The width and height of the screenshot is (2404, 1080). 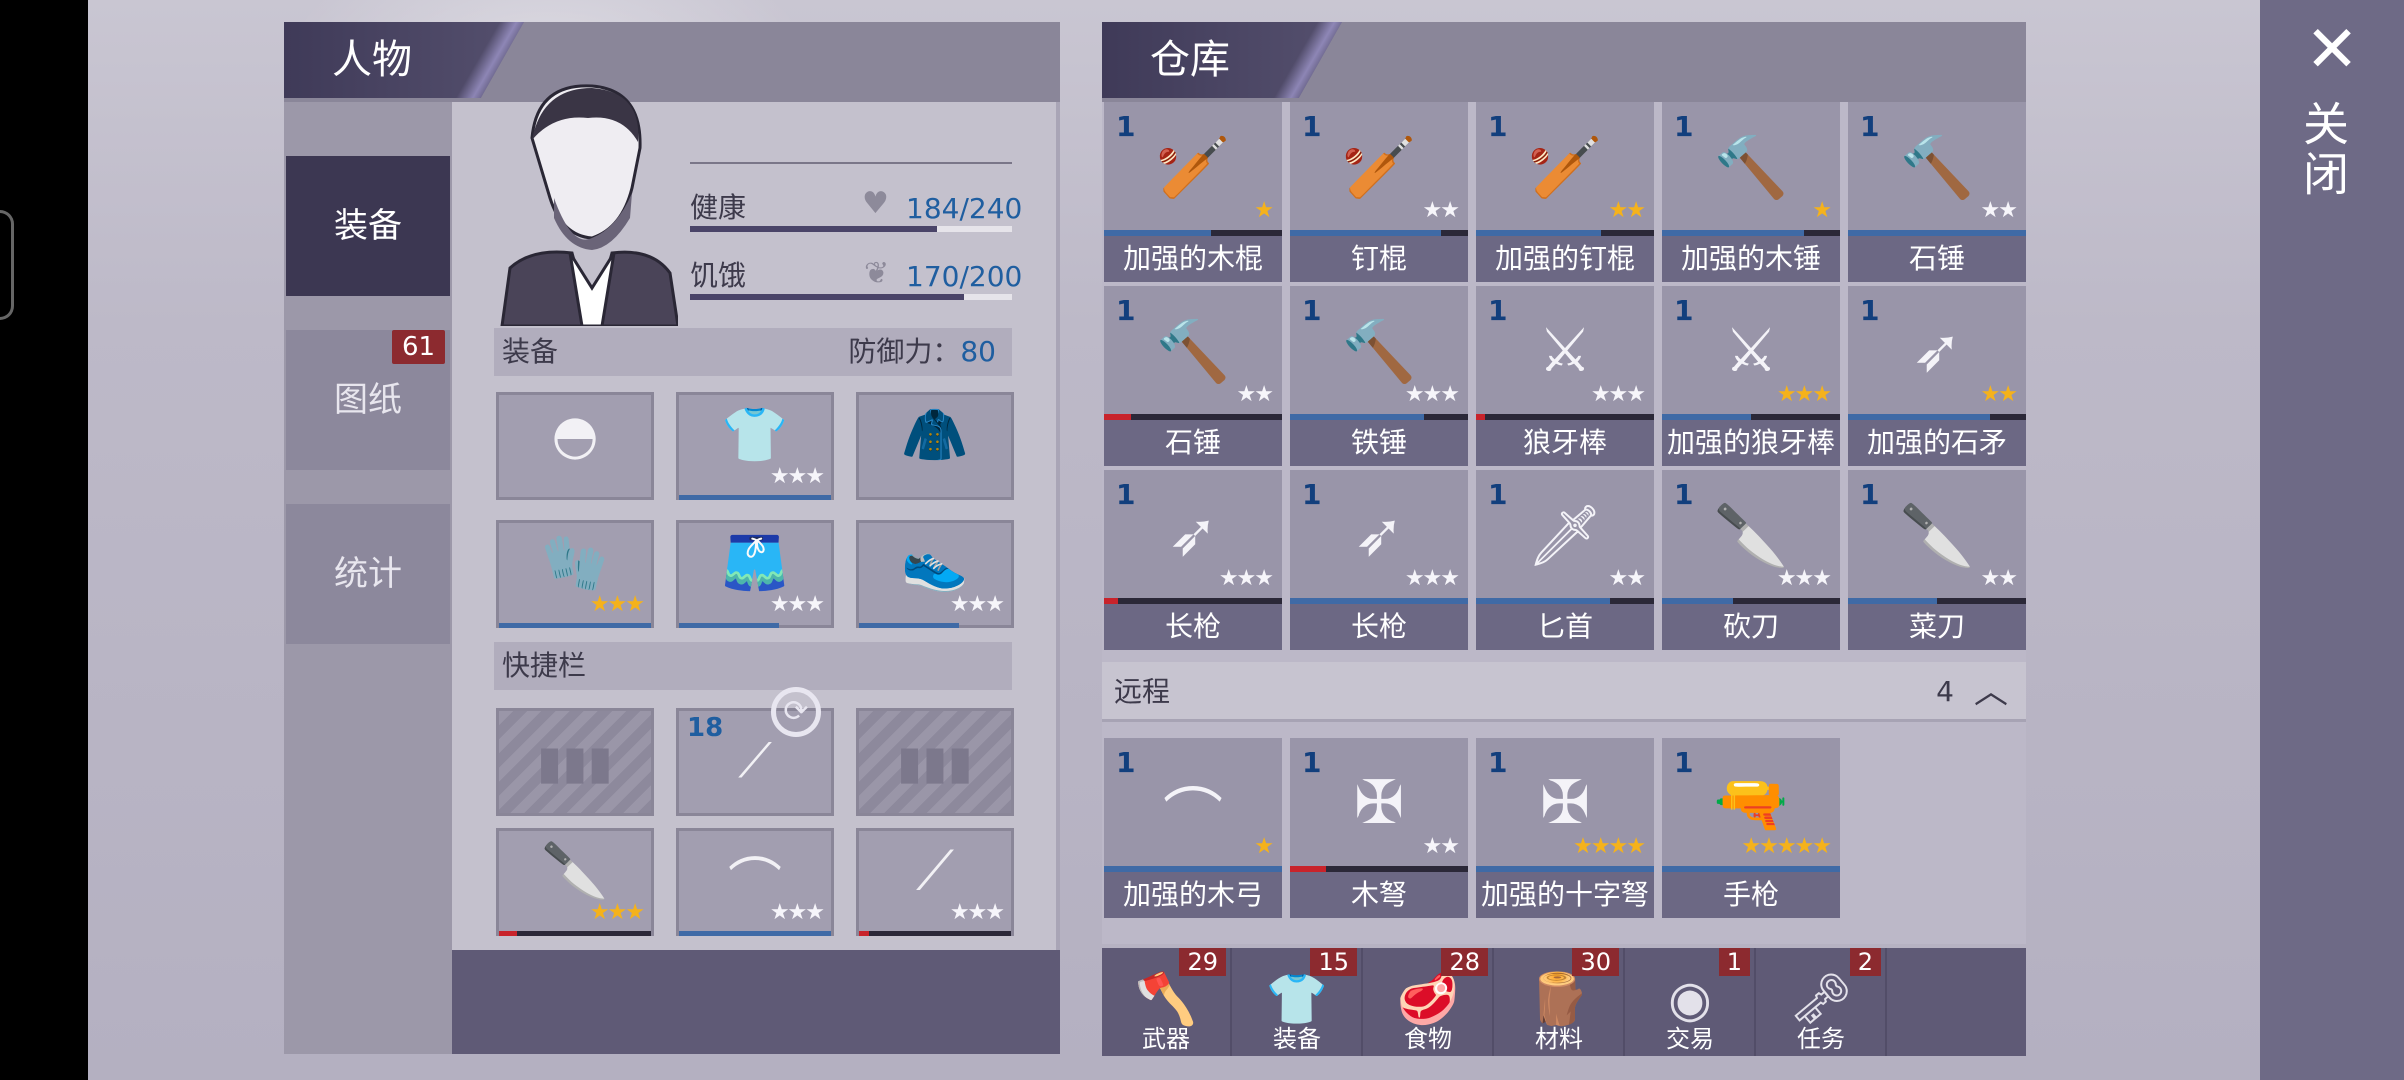 I want to click on inventory-item: 1 ➶ ★★ 加强的石矛, so click(x=1937, y=376).